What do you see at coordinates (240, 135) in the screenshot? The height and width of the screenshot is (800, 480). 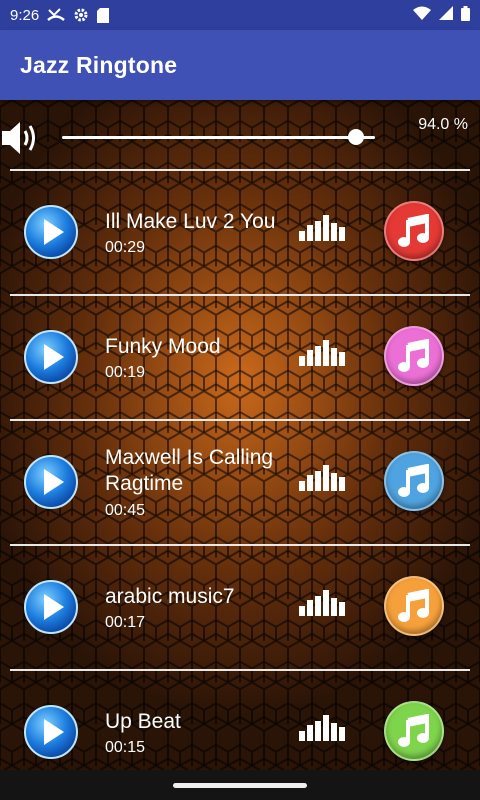 I see `volume-control: 94.0 %` at bounding box center [240, 135].